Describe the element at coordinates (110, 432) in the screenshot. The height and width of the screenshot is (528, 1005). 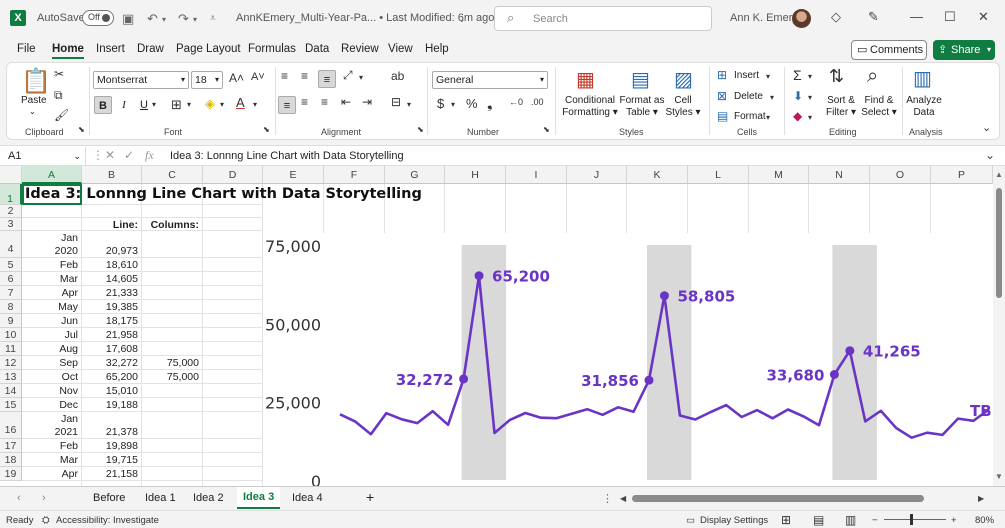
I see `cell-b-value: 21,378` at that location.